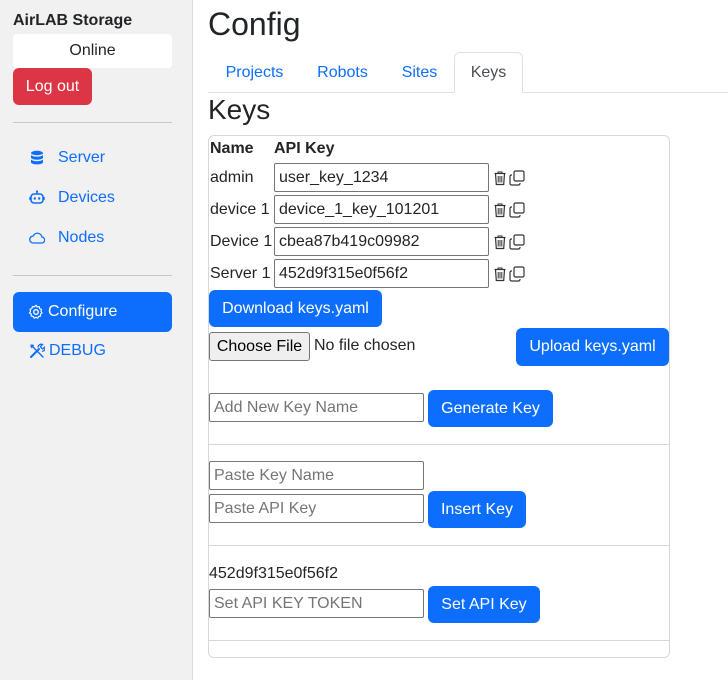 This screenshot has height=680, width=728. I want to click on sidebar-item-nodes: Nodes, so click(92, 238).